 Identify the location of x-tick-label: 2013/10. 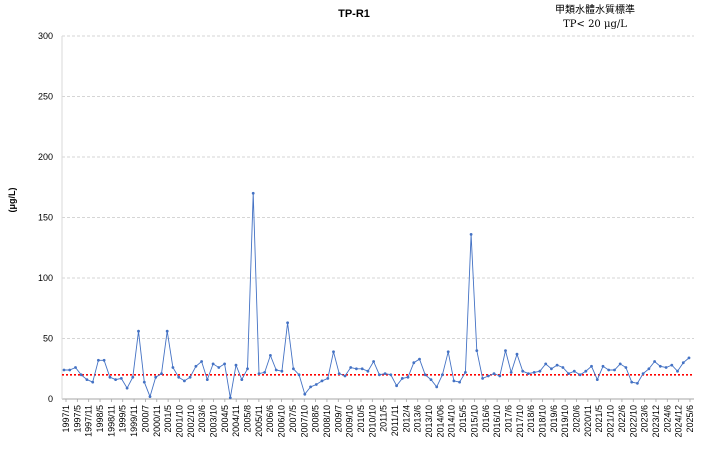
(429, 421).